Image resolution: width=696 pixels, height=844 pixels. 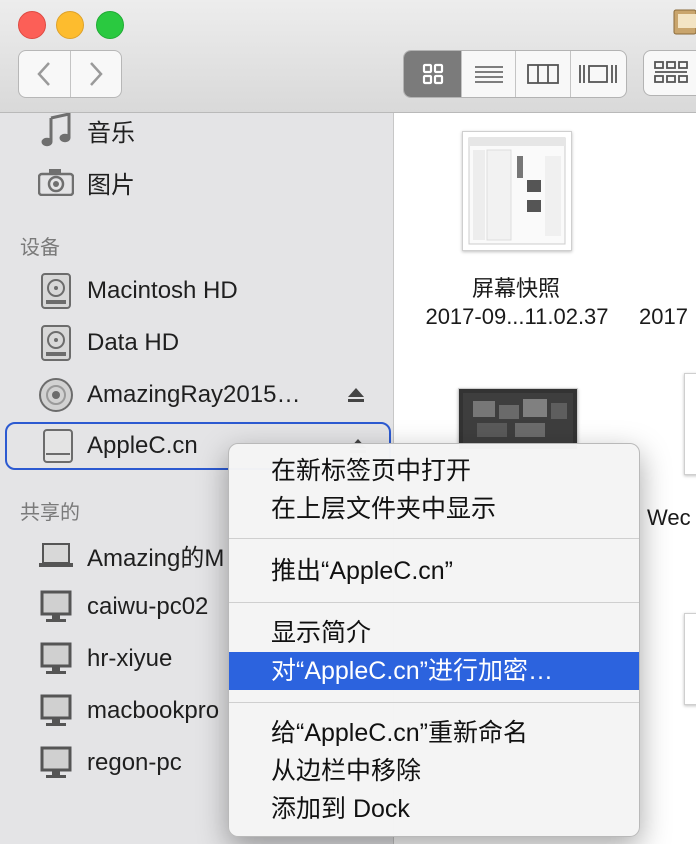 I want to click on sidebar-item-label: 图片, so click(x=111, y=185).